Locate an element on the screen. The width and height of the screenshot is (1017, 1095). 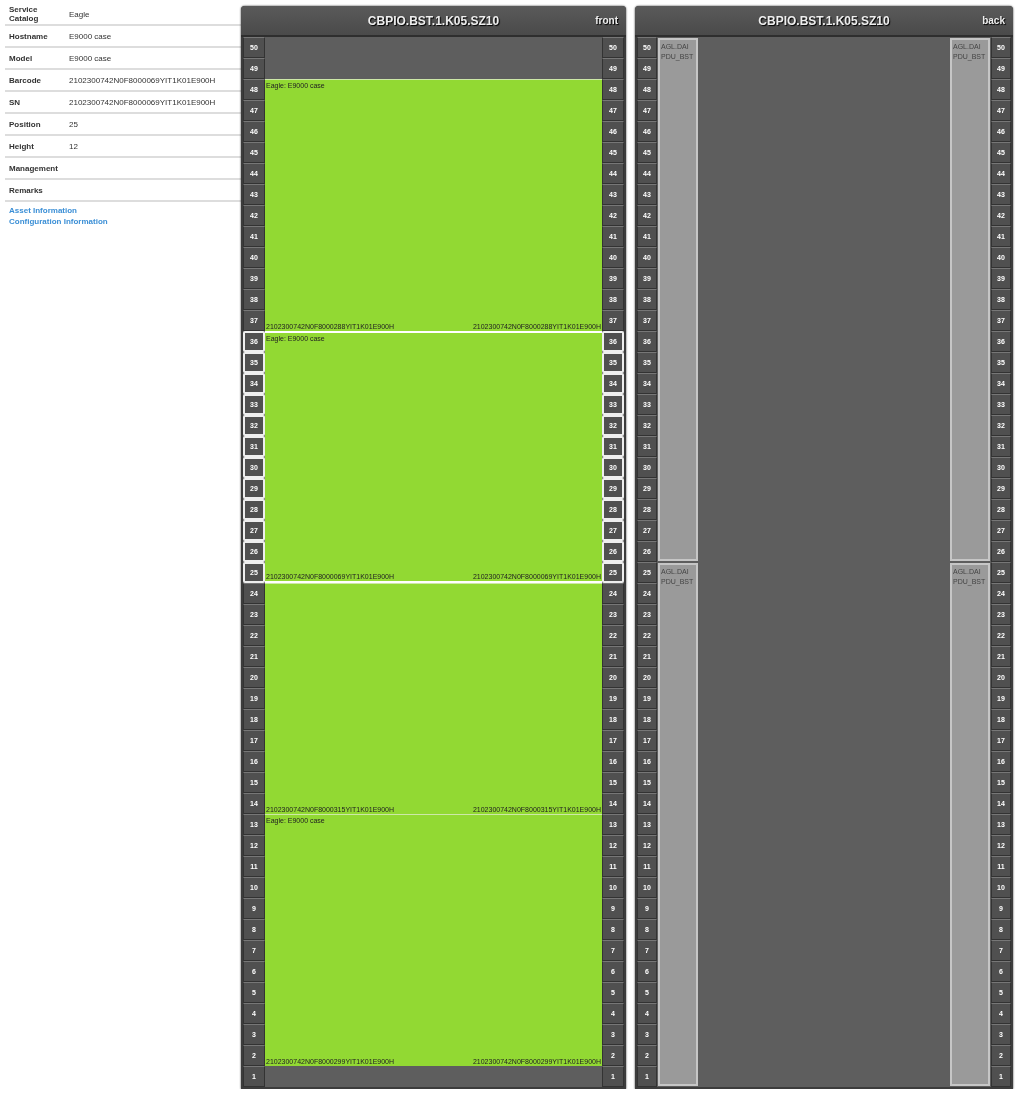
property-value: Eagle is located at coordinates (79, 14).